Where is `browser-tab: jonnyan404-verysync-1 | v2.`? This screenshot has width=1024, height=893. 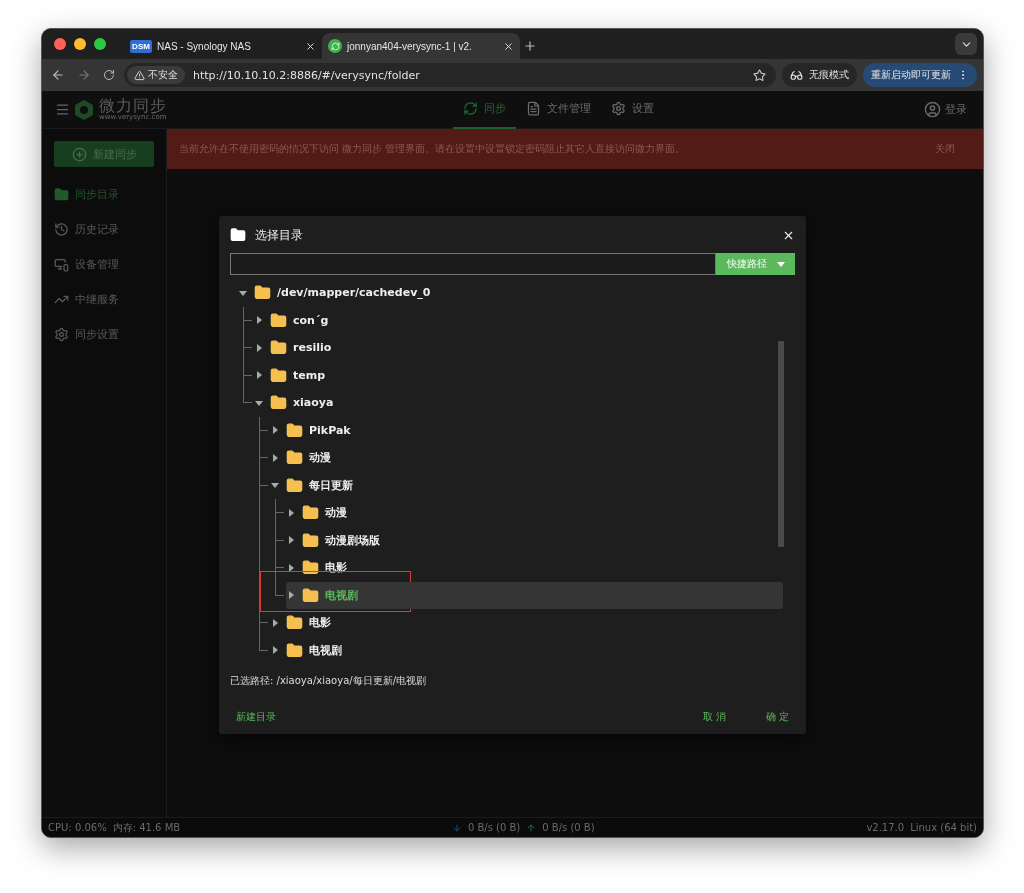 browser-tab: jonnyan404-verysync-1 | v2. is located at coordinates (421, 46).